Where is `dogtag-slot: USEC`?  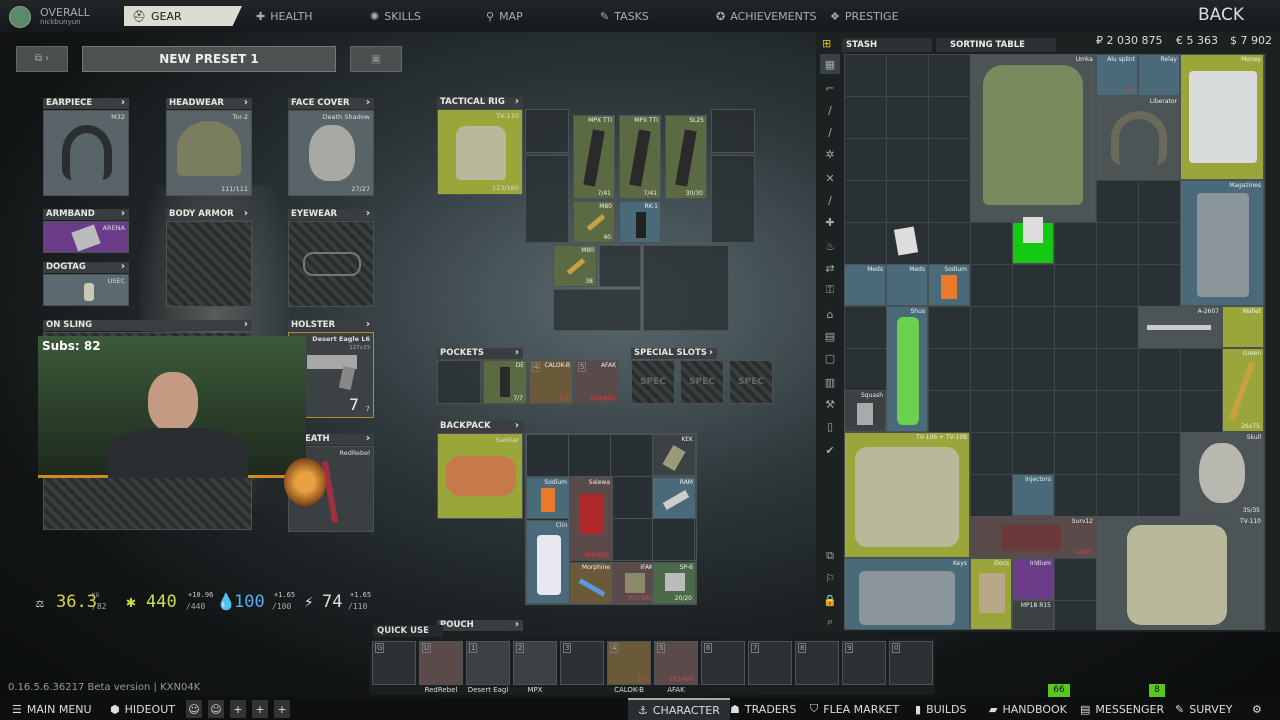
dogtag-slot: USEC is located at coordinates (86, 290).